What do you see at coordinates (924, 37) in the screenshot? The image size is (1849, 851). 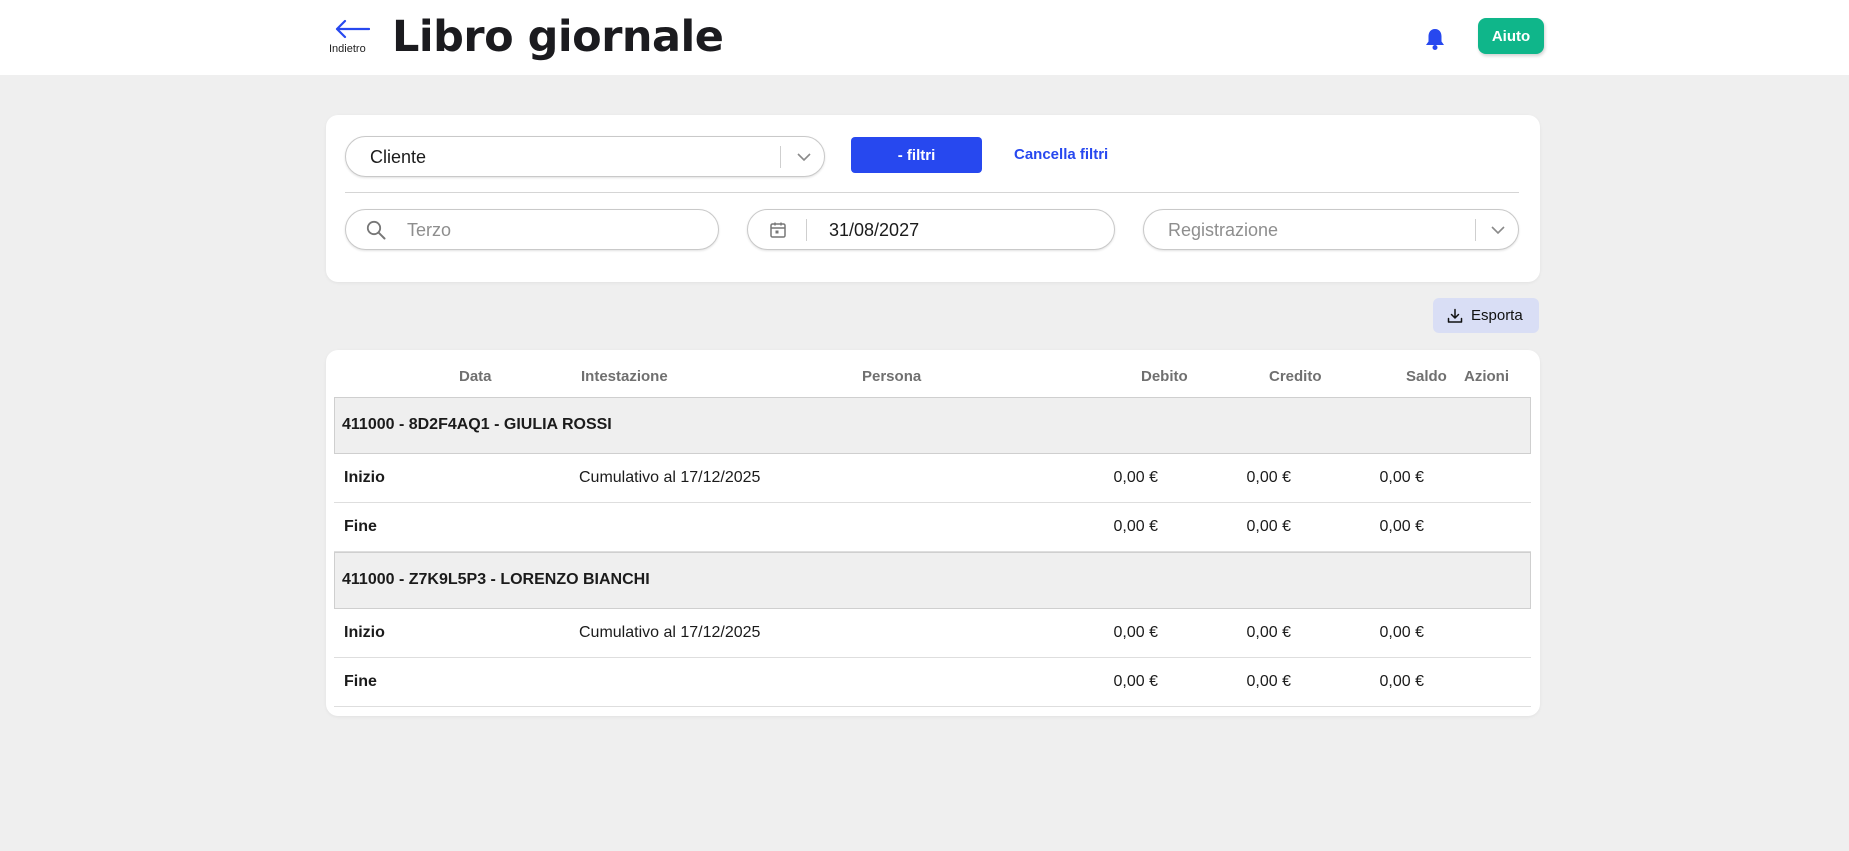 I see `top-bar: Indietro Libro giornale Aiuto` at bounding box center [924, 37].